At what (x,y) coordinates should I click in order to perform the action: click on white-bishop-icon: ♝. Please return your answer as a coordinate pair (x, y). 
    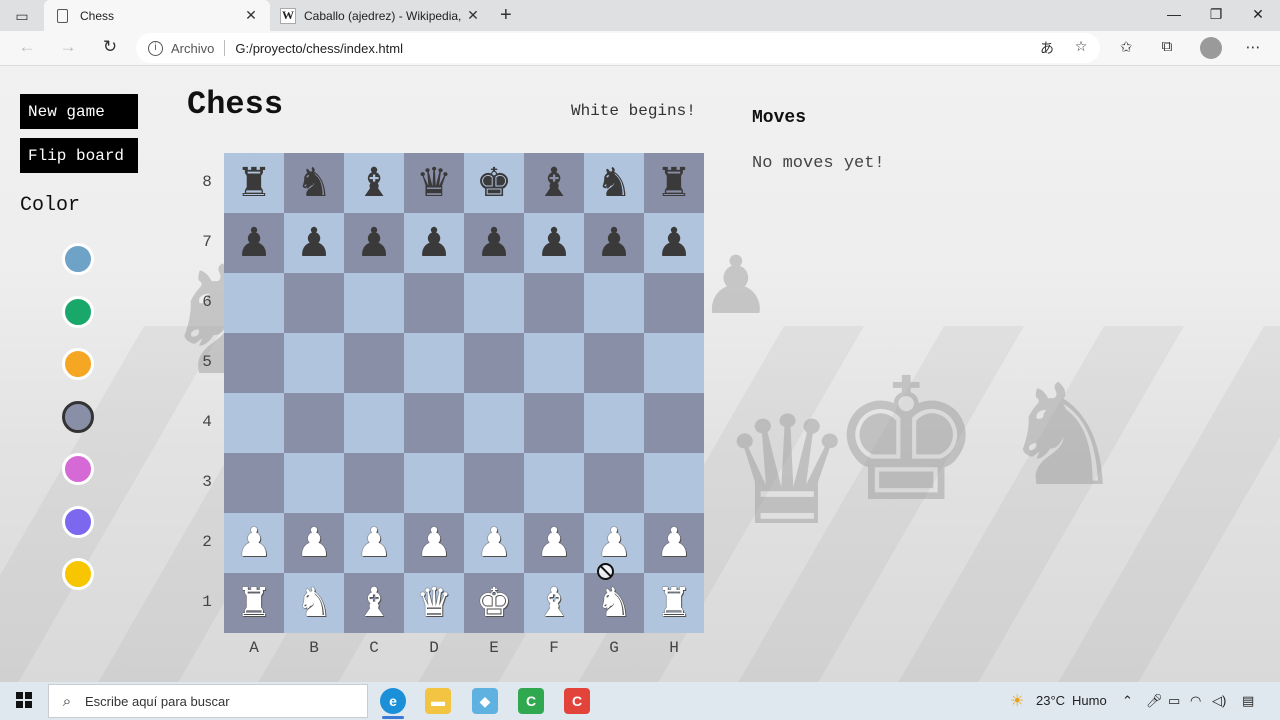
    Looking at the image, I should click on (374, 603).